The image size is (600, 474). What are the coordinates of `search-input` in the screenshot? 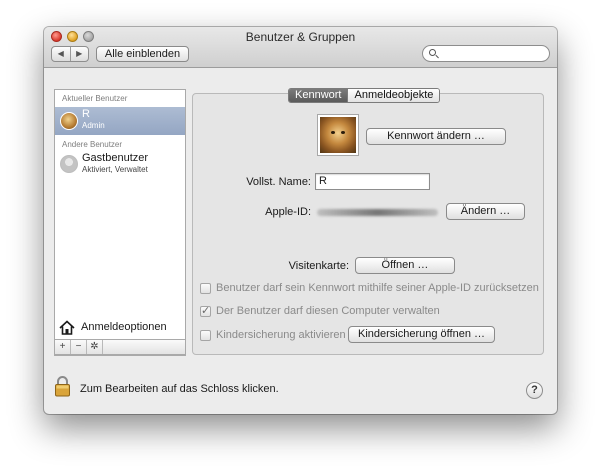 It's located at (486, 53).